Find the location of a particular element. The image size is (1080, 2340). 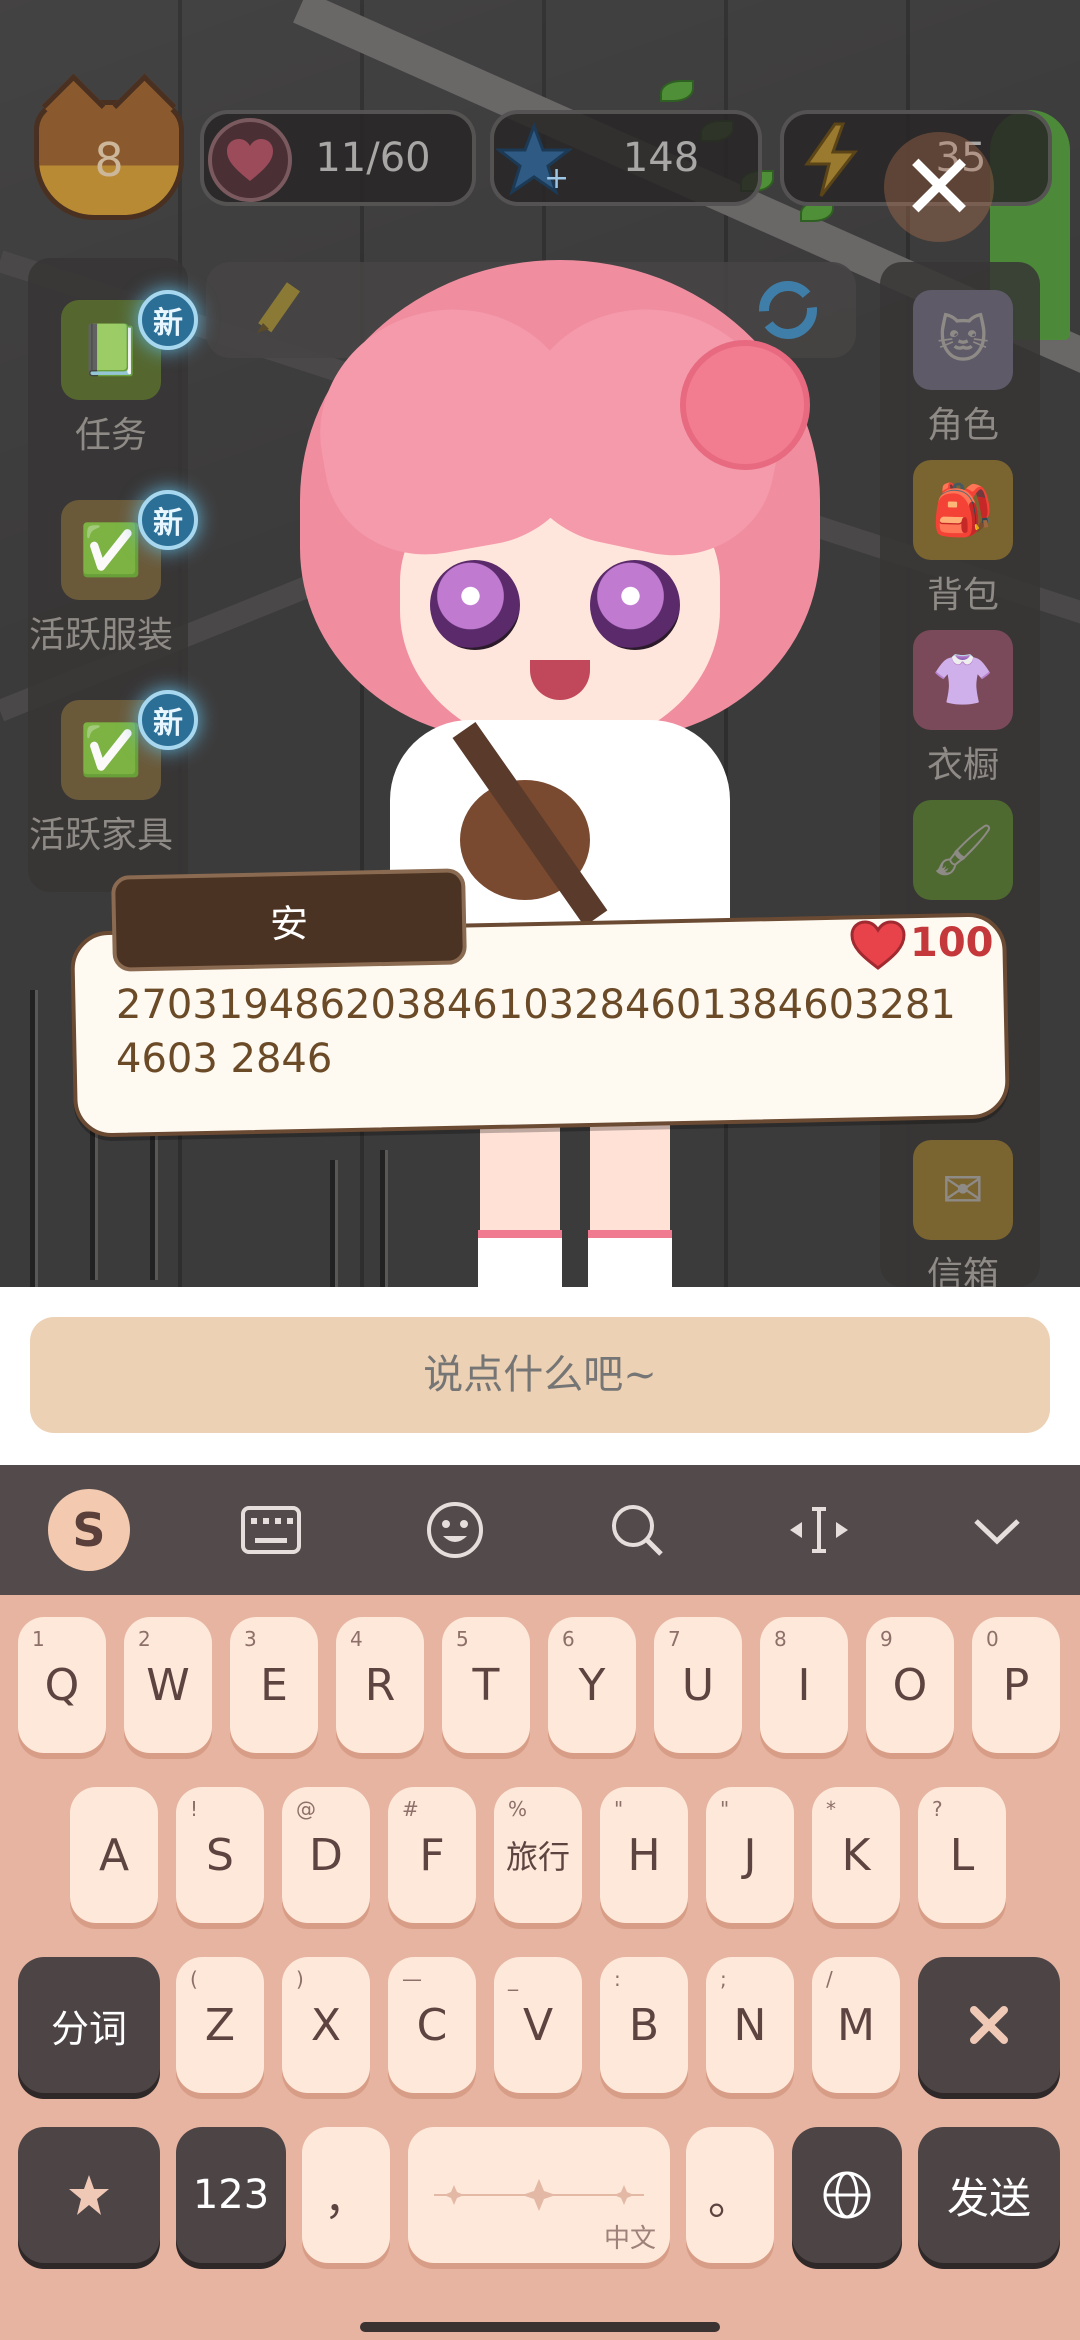

key-u: 7U is located at coordinates (698, 1685).